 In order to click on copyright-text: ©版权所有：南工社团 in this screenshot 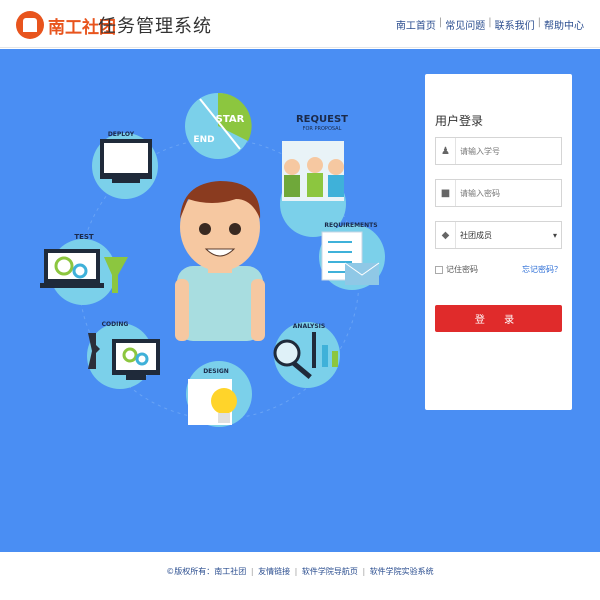, I will do `click(206, 571)`.